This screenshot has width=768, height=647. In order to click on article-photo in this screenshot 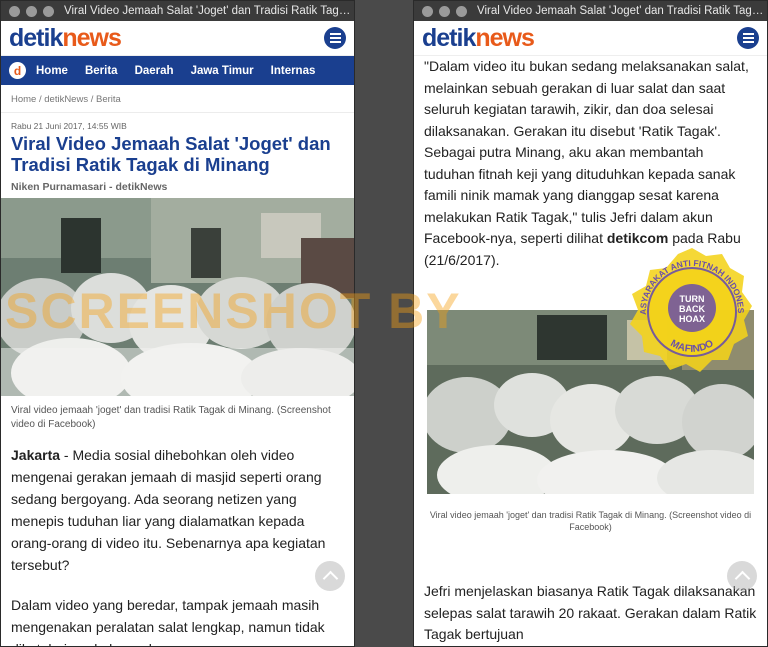, I will do `click(177, 297)`.